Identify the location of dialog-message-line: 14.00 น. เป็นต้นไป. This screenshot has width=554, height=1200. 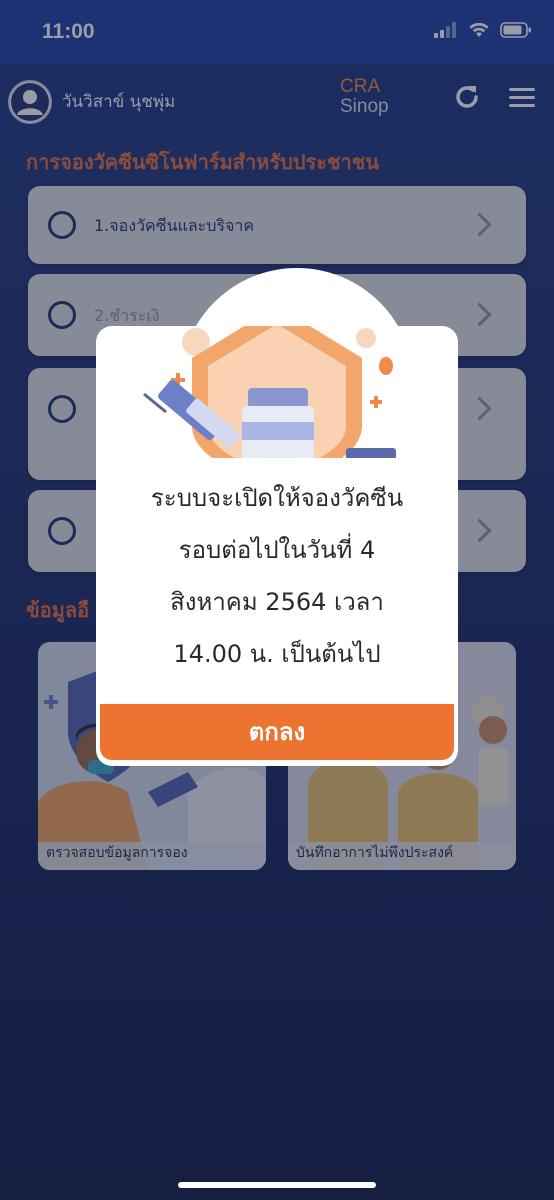
(277, 654).